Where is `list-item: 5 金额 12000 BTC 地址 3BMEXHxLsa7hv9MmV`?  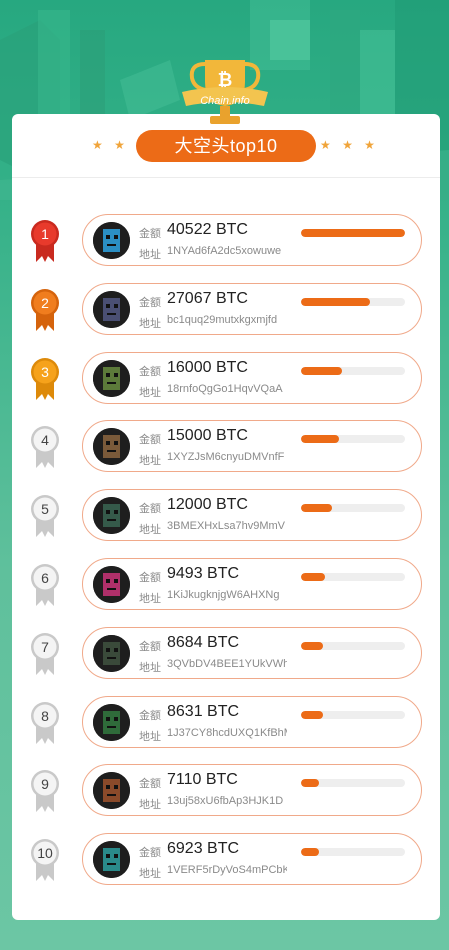 list-item: 5 金额 12000 BTC 地址 3BMEXHxLsa7hv9MmV is located at coordinates (230, 515).